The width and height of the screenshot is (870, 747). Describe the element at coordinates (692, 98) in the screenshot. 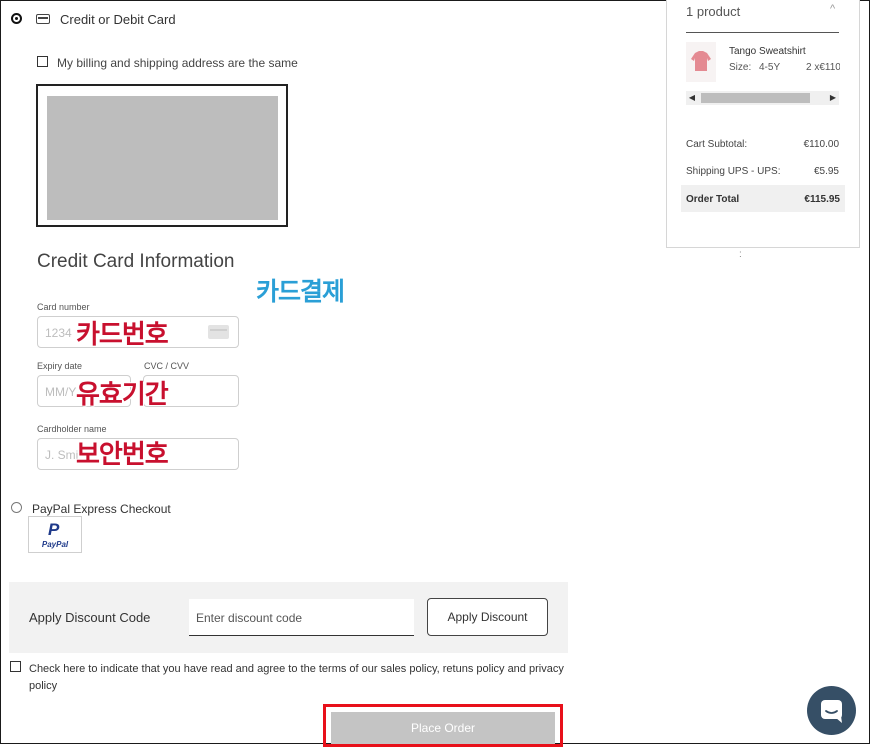

I see `scroll-left-icon: ◀` at that location.